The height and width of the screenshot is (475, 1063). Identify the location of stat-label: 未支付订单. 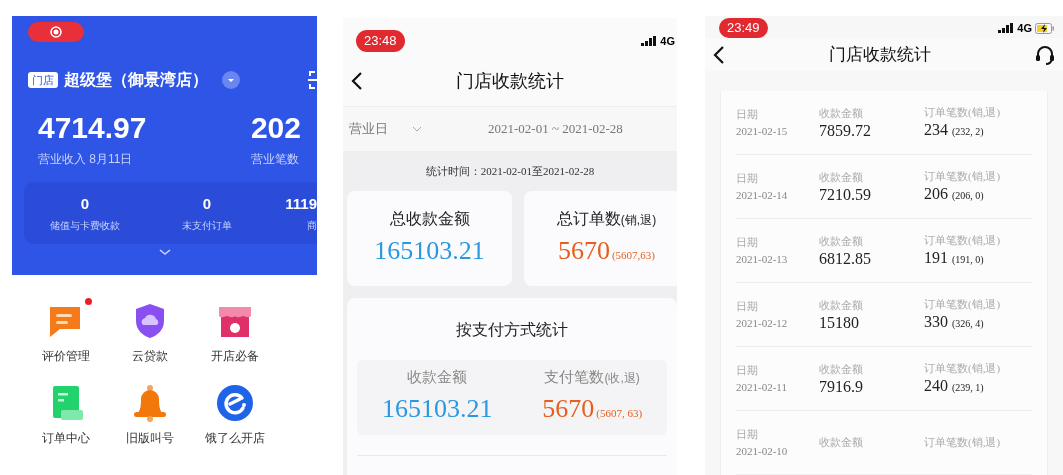
(207, 225).